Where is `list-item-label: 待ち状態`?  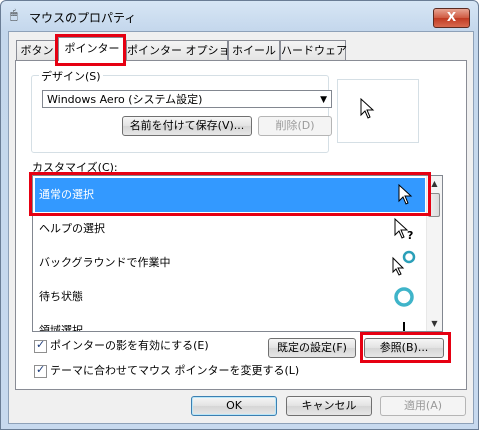 list-item-label: 待ち状態 is located at coordinates (61, 296).